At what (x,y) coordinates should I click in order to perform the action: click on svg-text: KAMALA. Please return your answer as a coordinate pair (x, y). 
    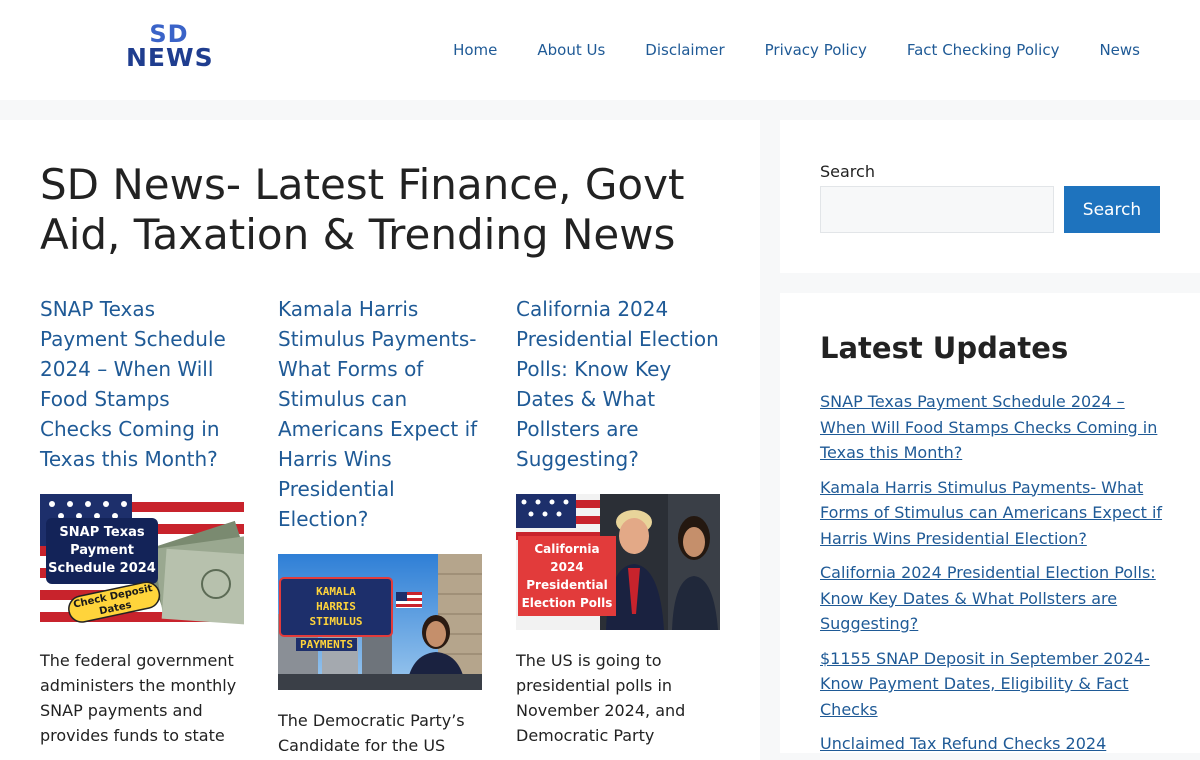
    Looking at the image, I should click on (336, 591).